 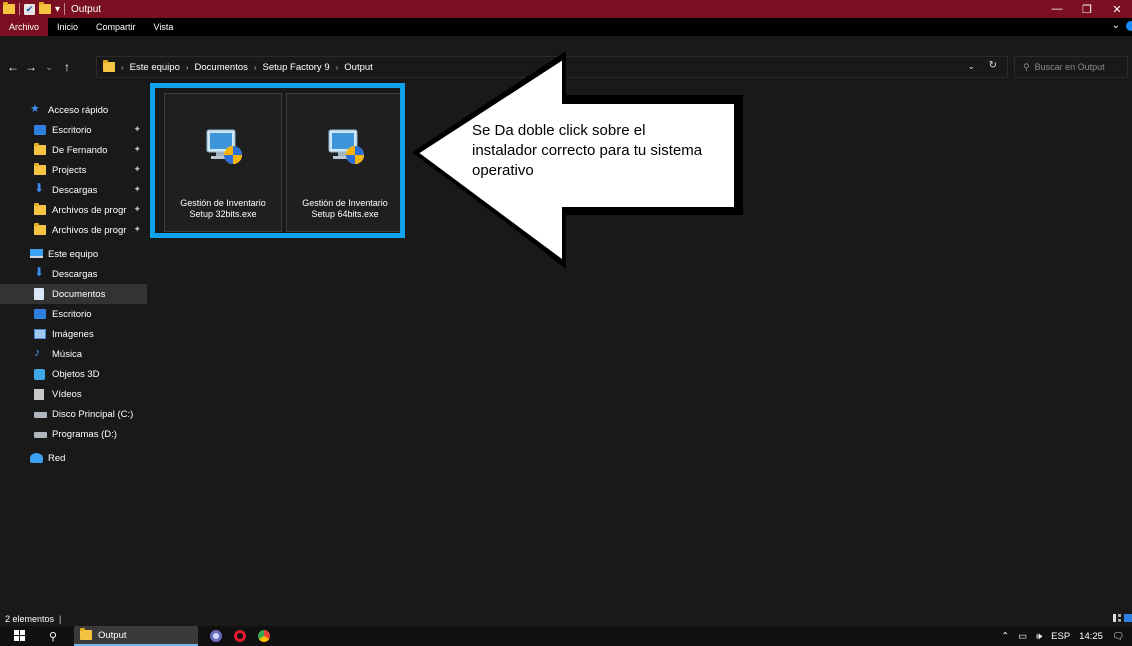 What do you see at coordinates (1091, 636) in the screenshot?
I see `clock: 14:25` at bounding box center [1091, 636].